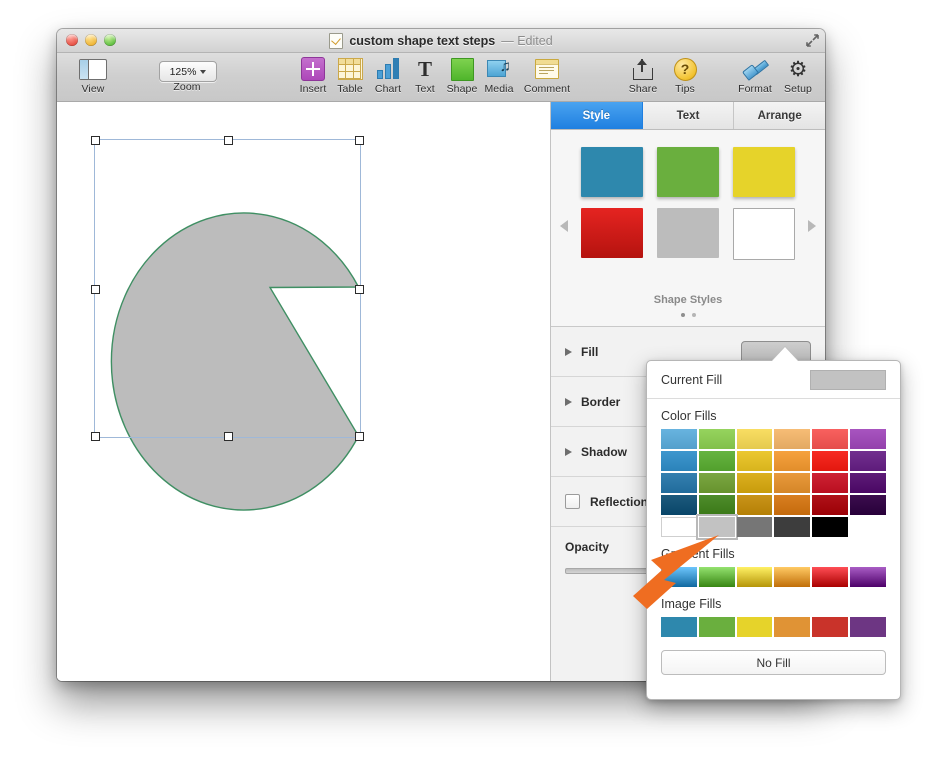  Describe the element at coordinates (572, 501) in the screenshot. I see `reflection-checkbox` at that location.